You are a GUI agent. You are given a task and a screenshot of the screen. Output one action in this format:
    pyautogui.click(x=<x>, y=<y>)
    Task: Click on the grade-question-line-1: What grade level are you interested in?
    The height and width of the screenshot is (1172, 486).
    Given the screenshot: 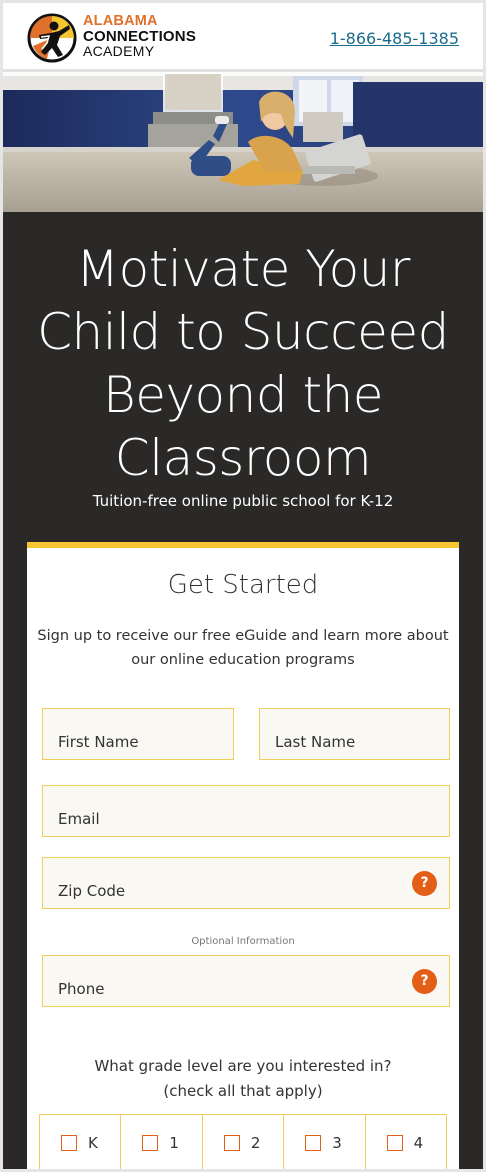 What is the action you would take?
    pyautogui.click(x=243, y=1066)
    